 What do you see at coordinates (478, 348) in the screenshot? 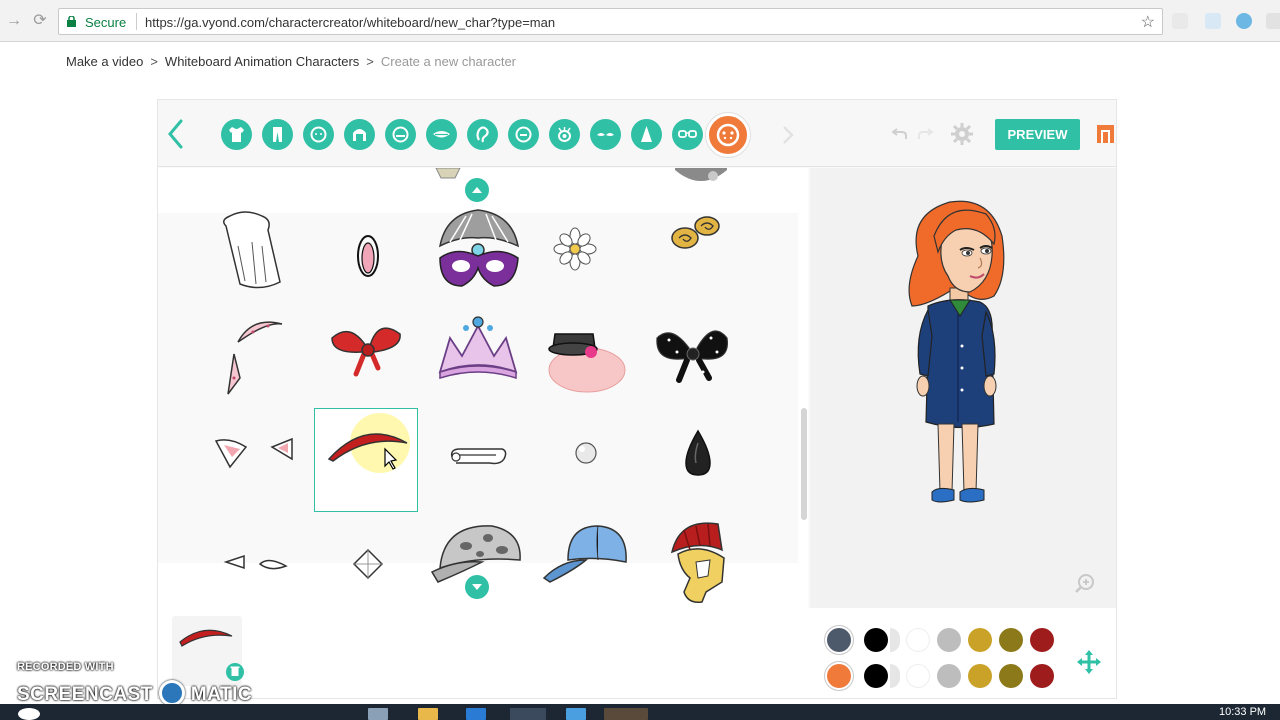
I see `tiara-icon` at bounding box center [478, 348].